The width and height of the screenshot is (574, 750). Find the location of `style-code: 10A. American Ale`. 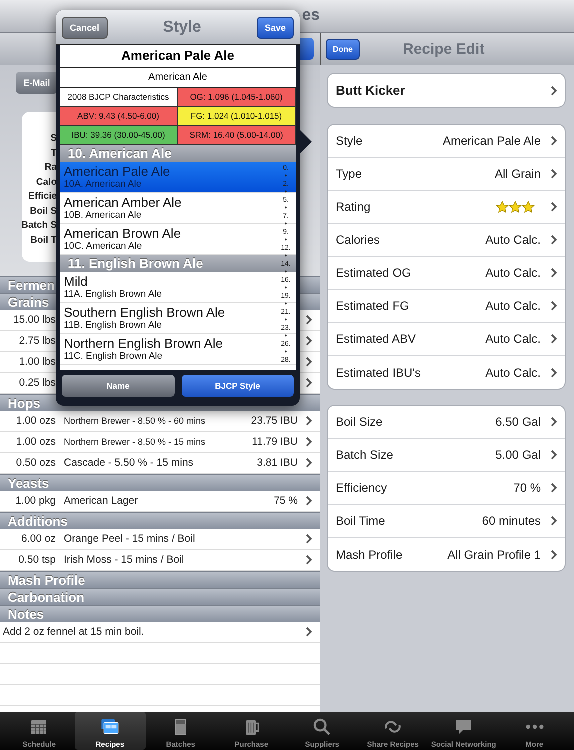

style-code: 10A. American Ale is located at coordinates (103, 184).